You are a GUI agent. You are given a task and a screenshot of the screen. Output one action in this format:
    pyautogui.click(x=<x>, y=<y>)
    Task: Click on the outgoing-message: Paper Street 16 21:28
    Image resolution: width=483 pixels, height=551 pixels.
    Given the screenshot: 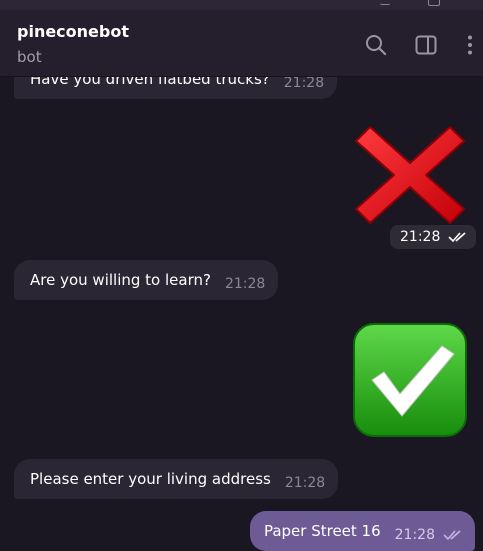 What is the action you would take?
    pyautogui.click(x=362, y=531)
    